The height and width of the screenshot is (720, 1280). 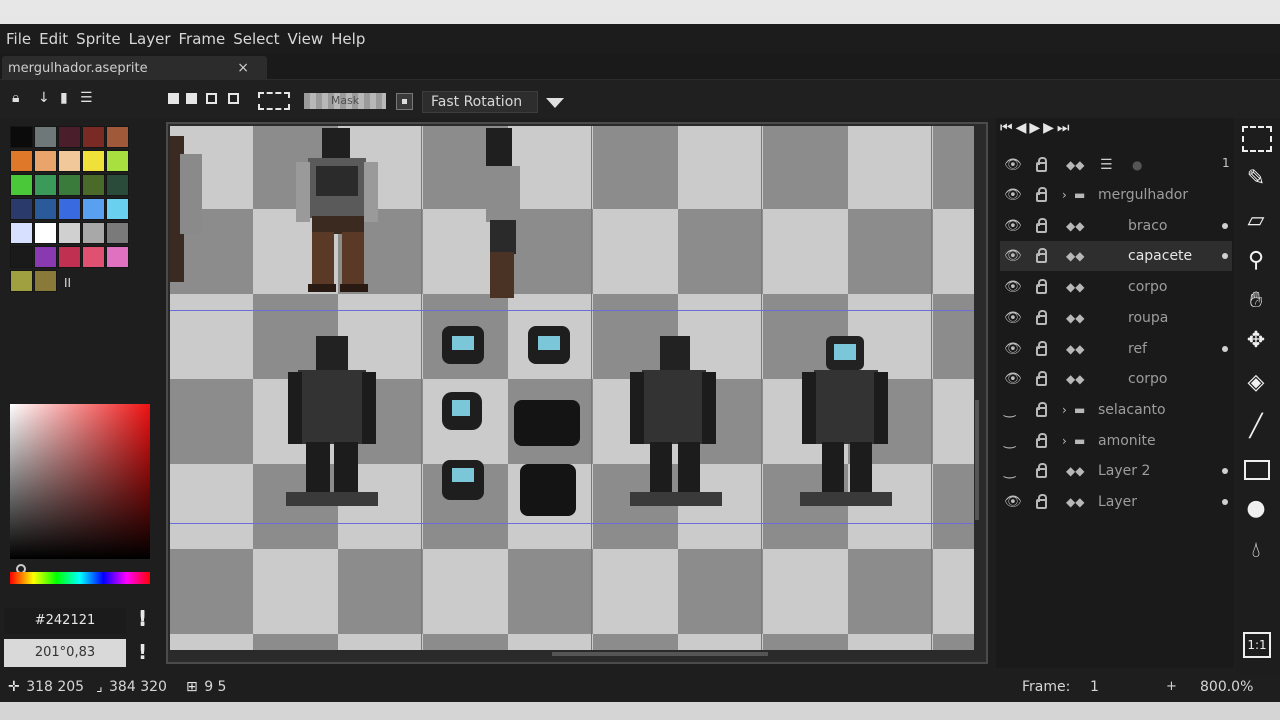 I want to click on rotation-algorithm-select: Fast Rotation, so click(x=480, y=102).